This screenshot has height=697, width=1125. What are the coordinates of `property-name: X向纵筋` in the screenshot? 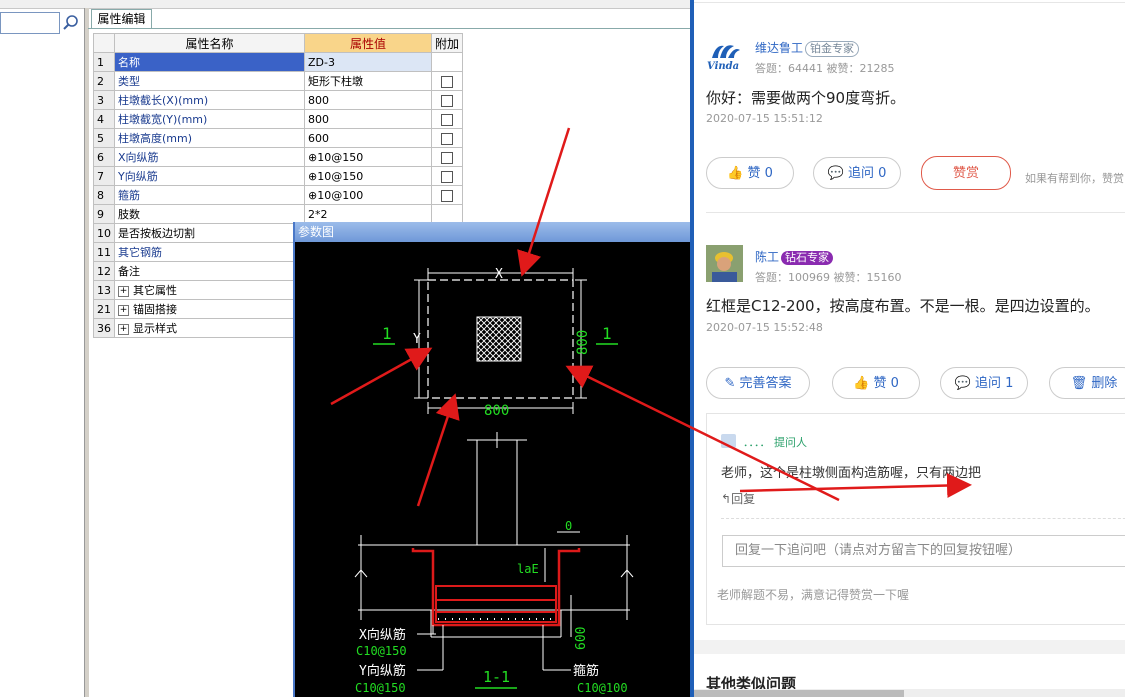 It's located at (209, 157).